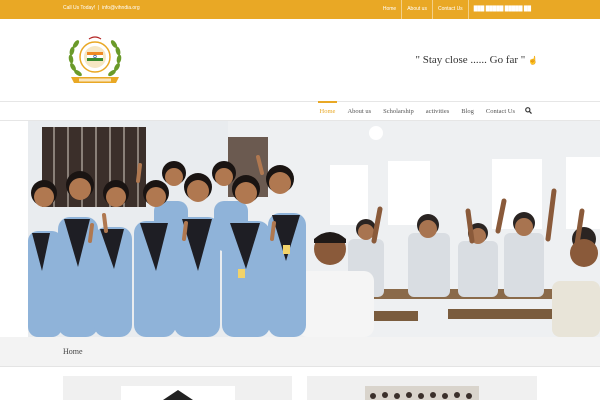 Image resolution: width=600 pixels, height=405 pixels. I want to click on nav-item-scholarship: Scholarship, so click(398, 111).